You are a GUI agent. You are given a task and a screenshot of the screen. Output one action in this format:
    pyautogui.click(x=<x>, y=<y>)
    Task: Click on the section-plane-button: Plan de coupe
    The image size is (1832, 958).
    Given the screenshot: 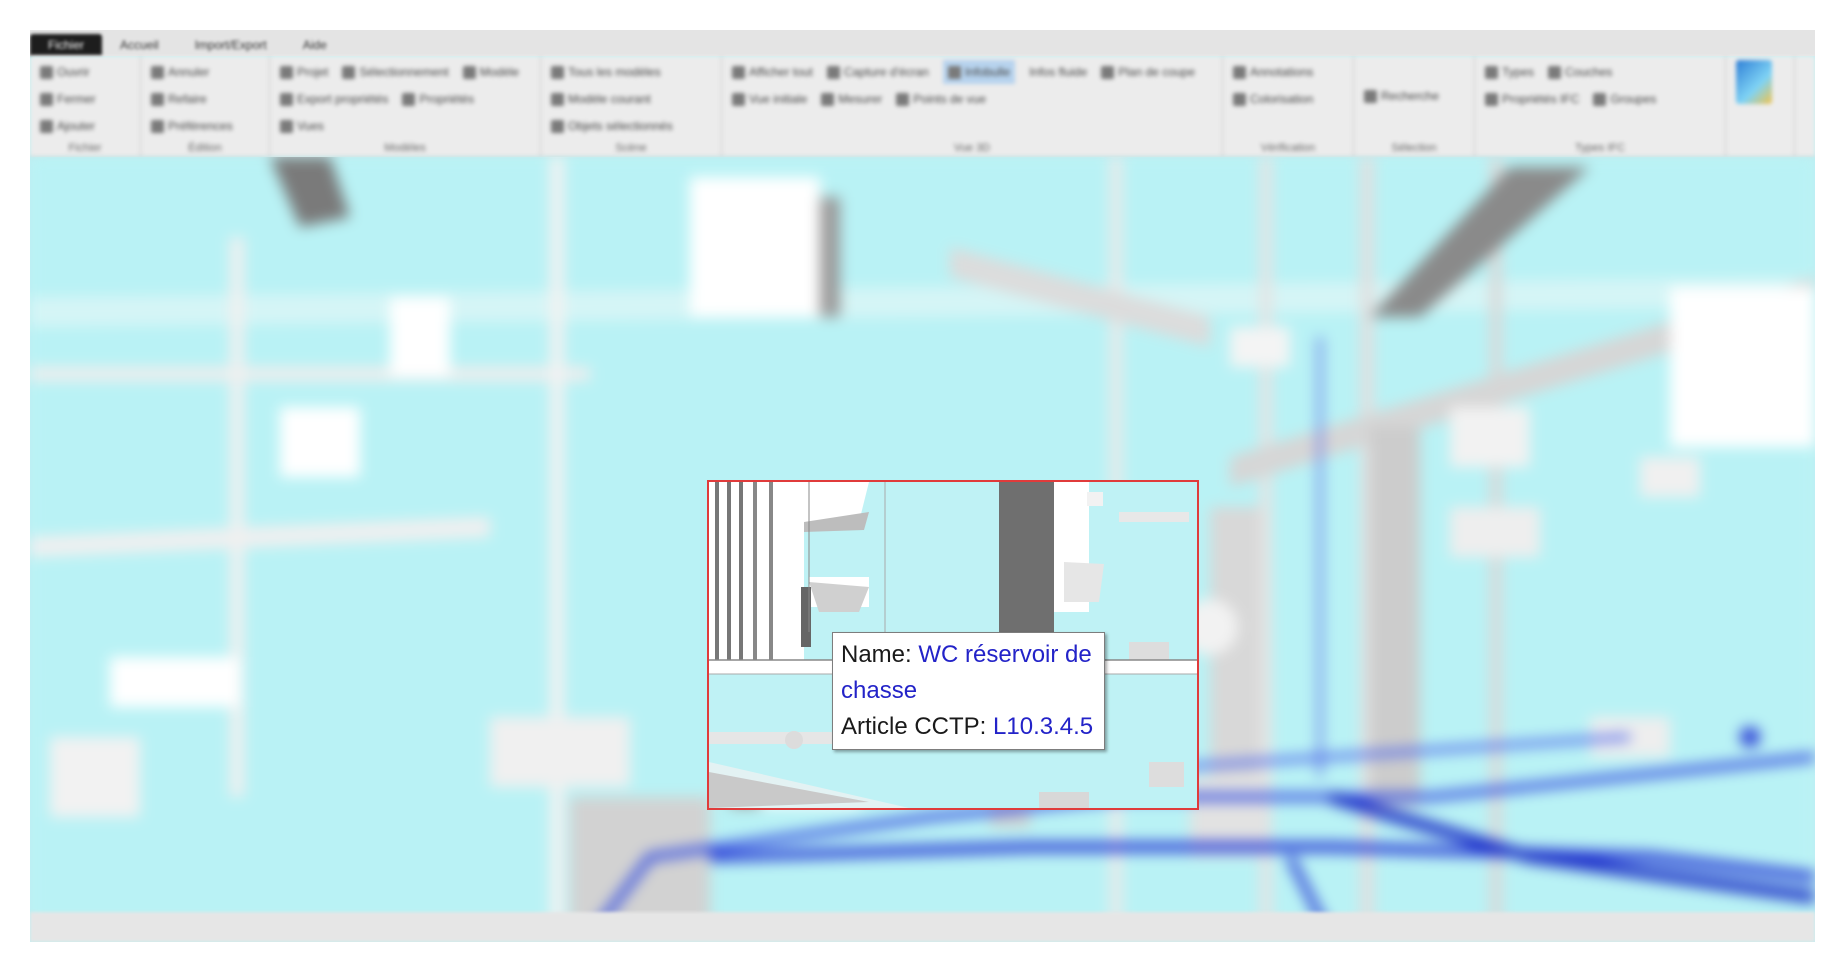 What is the action you would take?
    pyautogui.click(x=1148, y=72)
    